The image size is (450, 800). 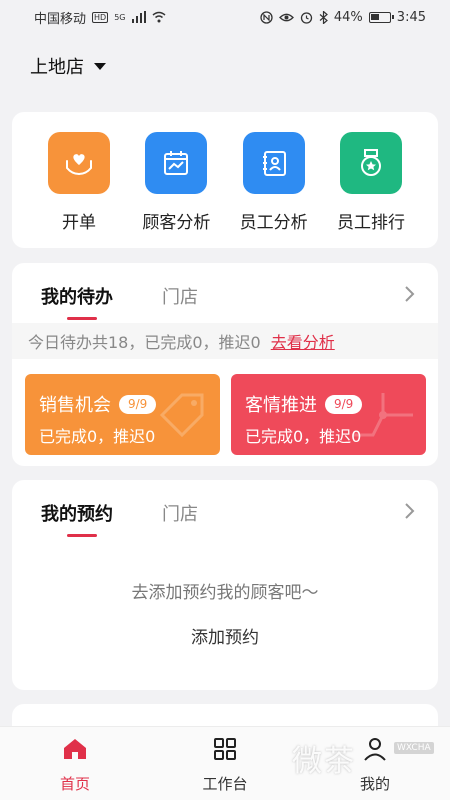 What do you see at coordinates (176, 223) in the screenshot?
I see `action-label: 顾客分析` at bounding box center [176, 223].